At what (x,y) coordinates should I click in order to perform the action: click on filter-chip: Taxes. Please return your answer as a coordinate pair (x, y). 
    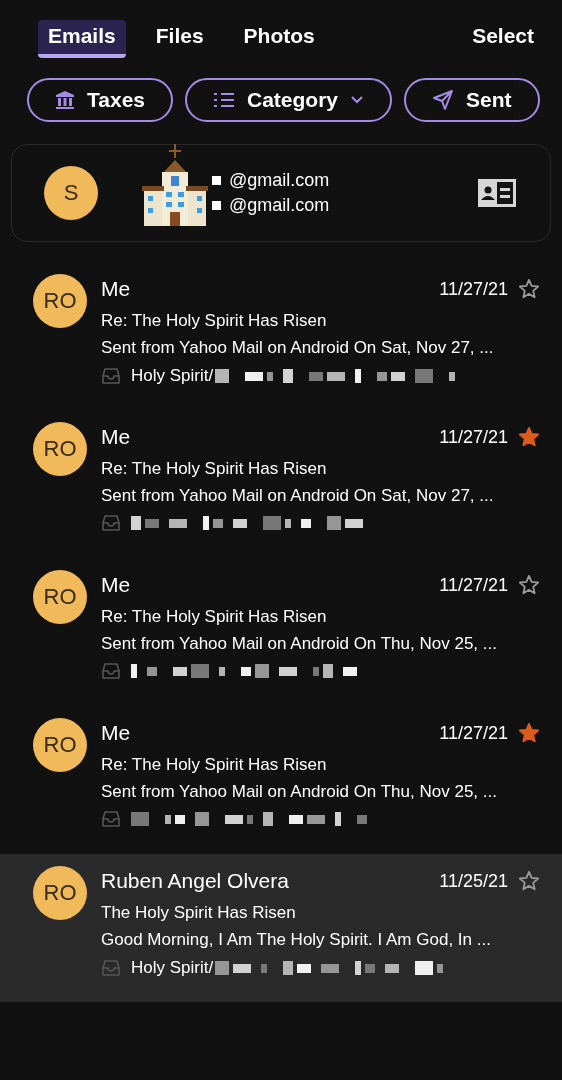
    Looking at the image, I should click on (100, 100).